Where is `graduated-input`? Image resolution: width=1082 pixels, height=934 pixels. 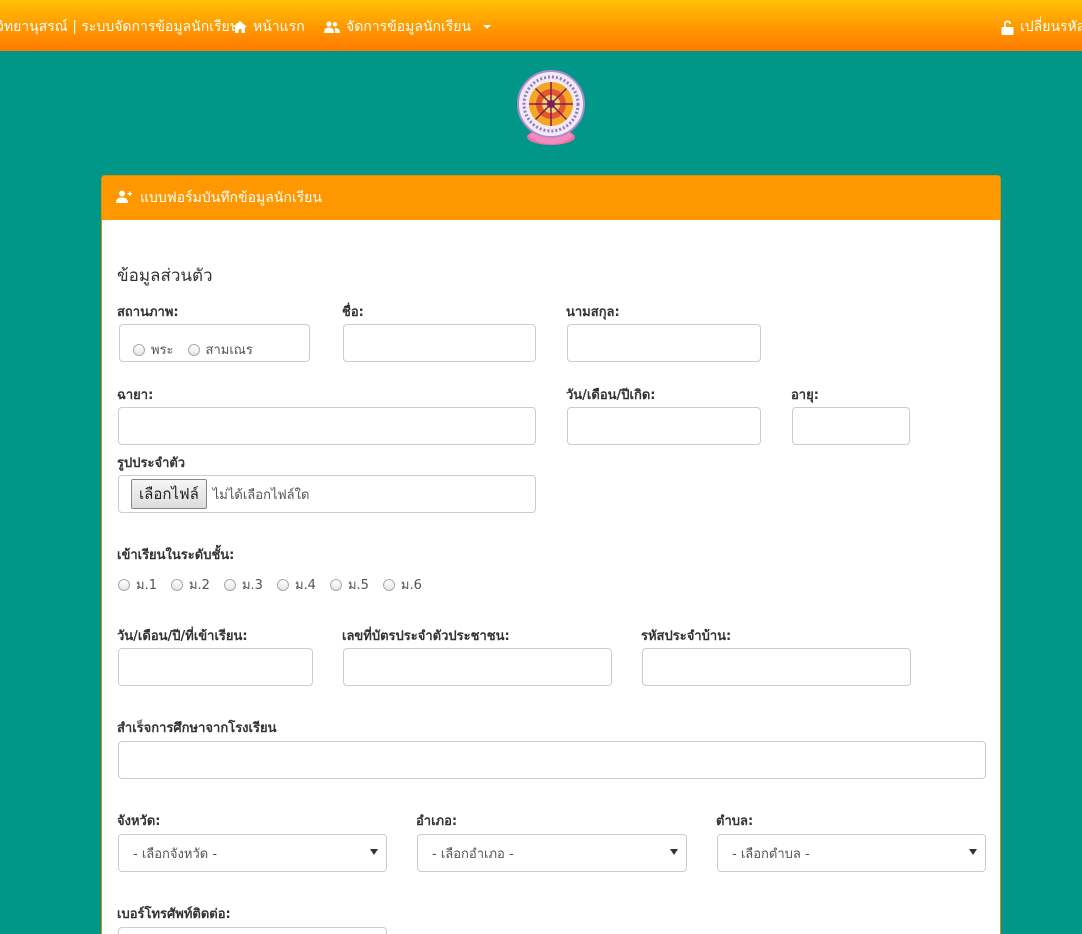
graduated-input is located at coordinates (552, 760).